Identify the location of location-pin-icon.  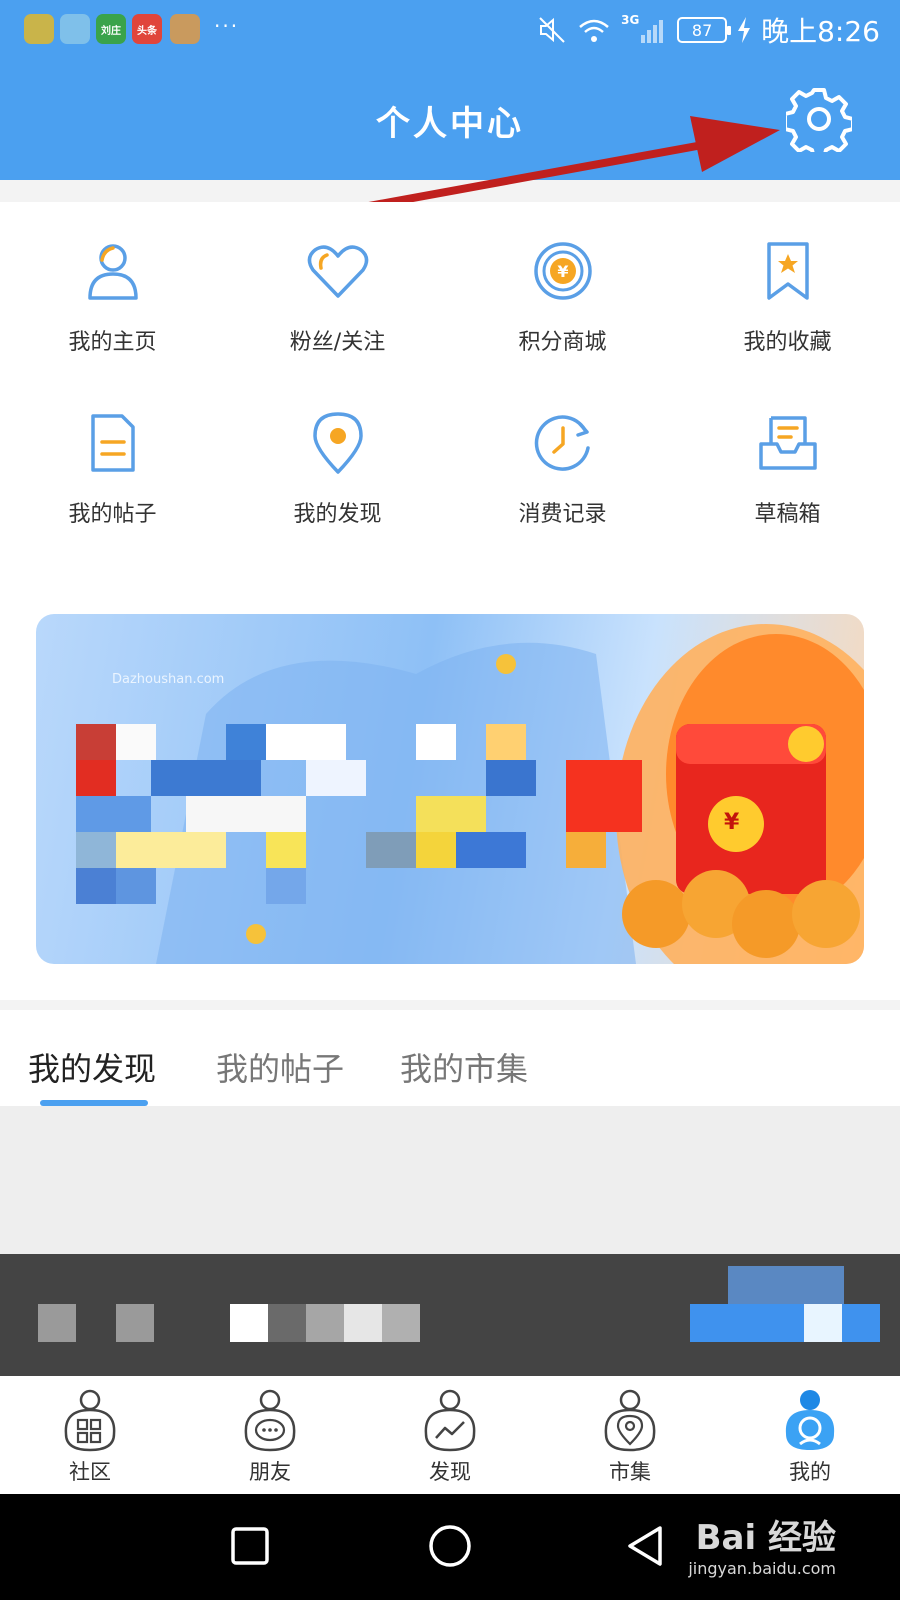
(338, 443).